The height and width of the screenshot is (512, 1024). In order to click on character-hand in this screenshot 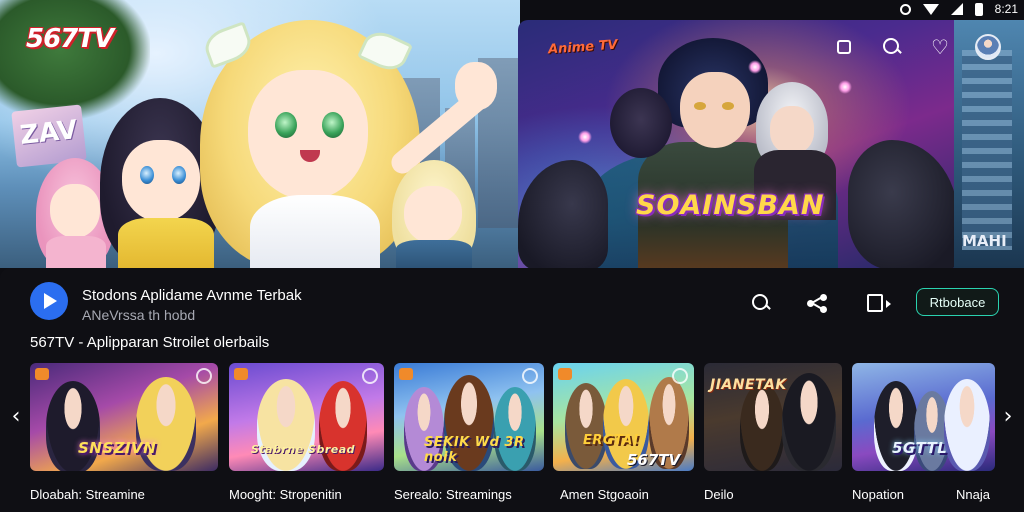, I will do `click(476, 86)`.